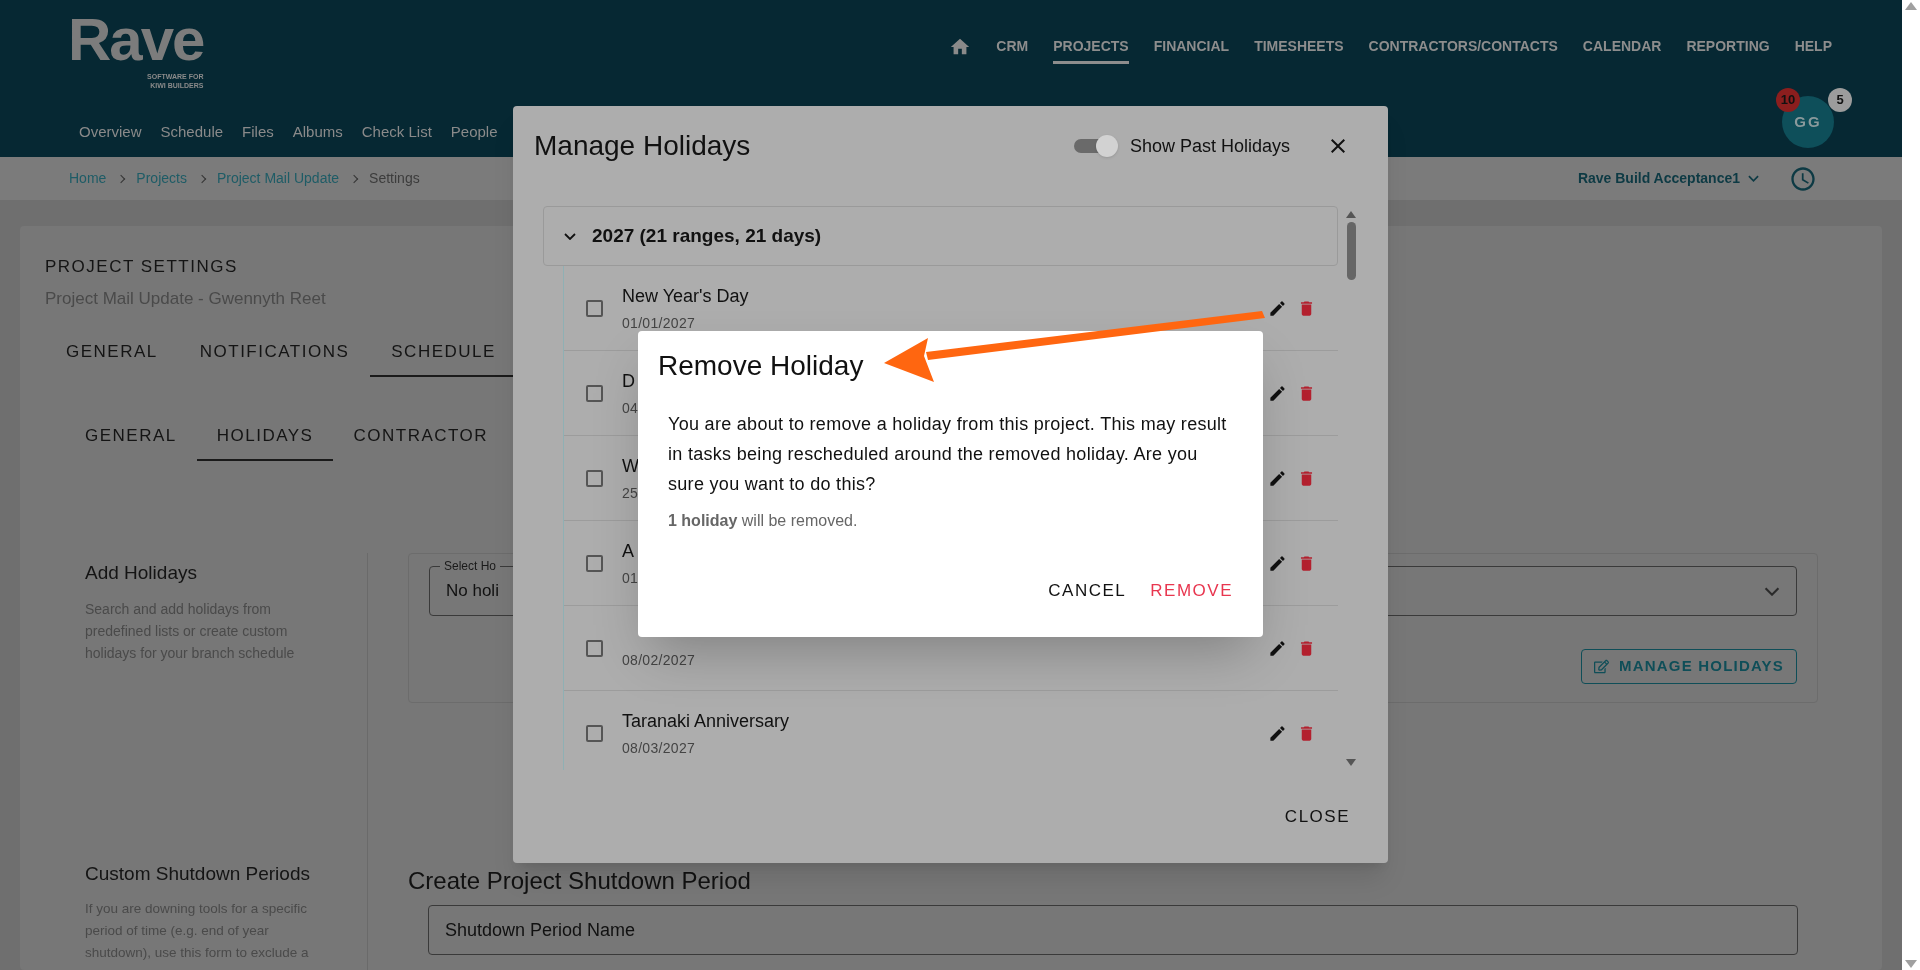 The width and height of the screenshot is (1920, 970). What do you see at coordinates (394, 178) in the screenshot?
I see `breadcrumb-current: Settings` at bounding box center [394, 178].